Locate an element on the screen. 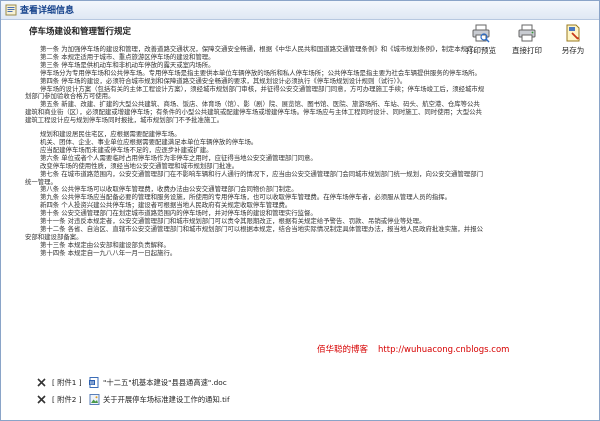 This screenshot has width=600, height=421. paragraph: 第十四条 本规定自一九八八年一月一日起施行。 is located at coordinates (108, 252).